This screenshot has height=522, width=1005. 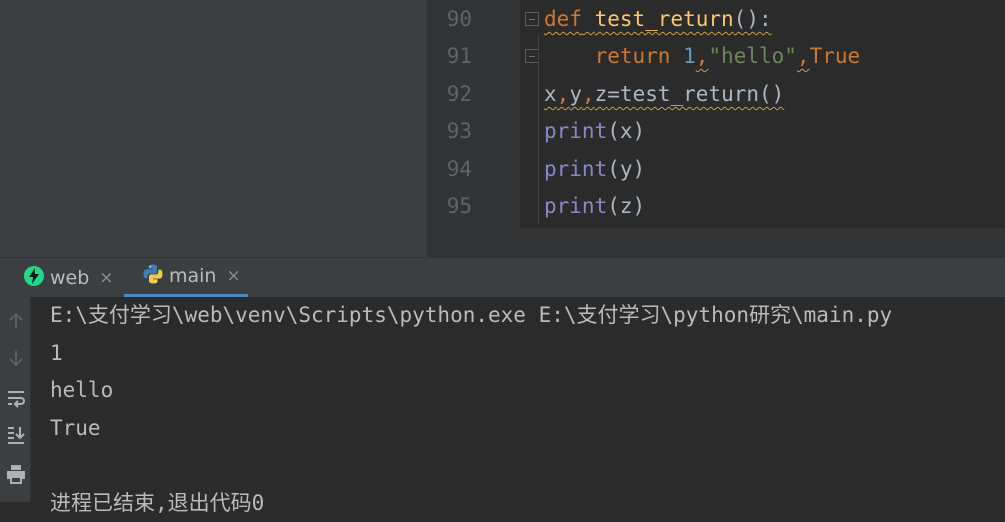 I want to click on line-number: 95, so click(x=459, y=206).